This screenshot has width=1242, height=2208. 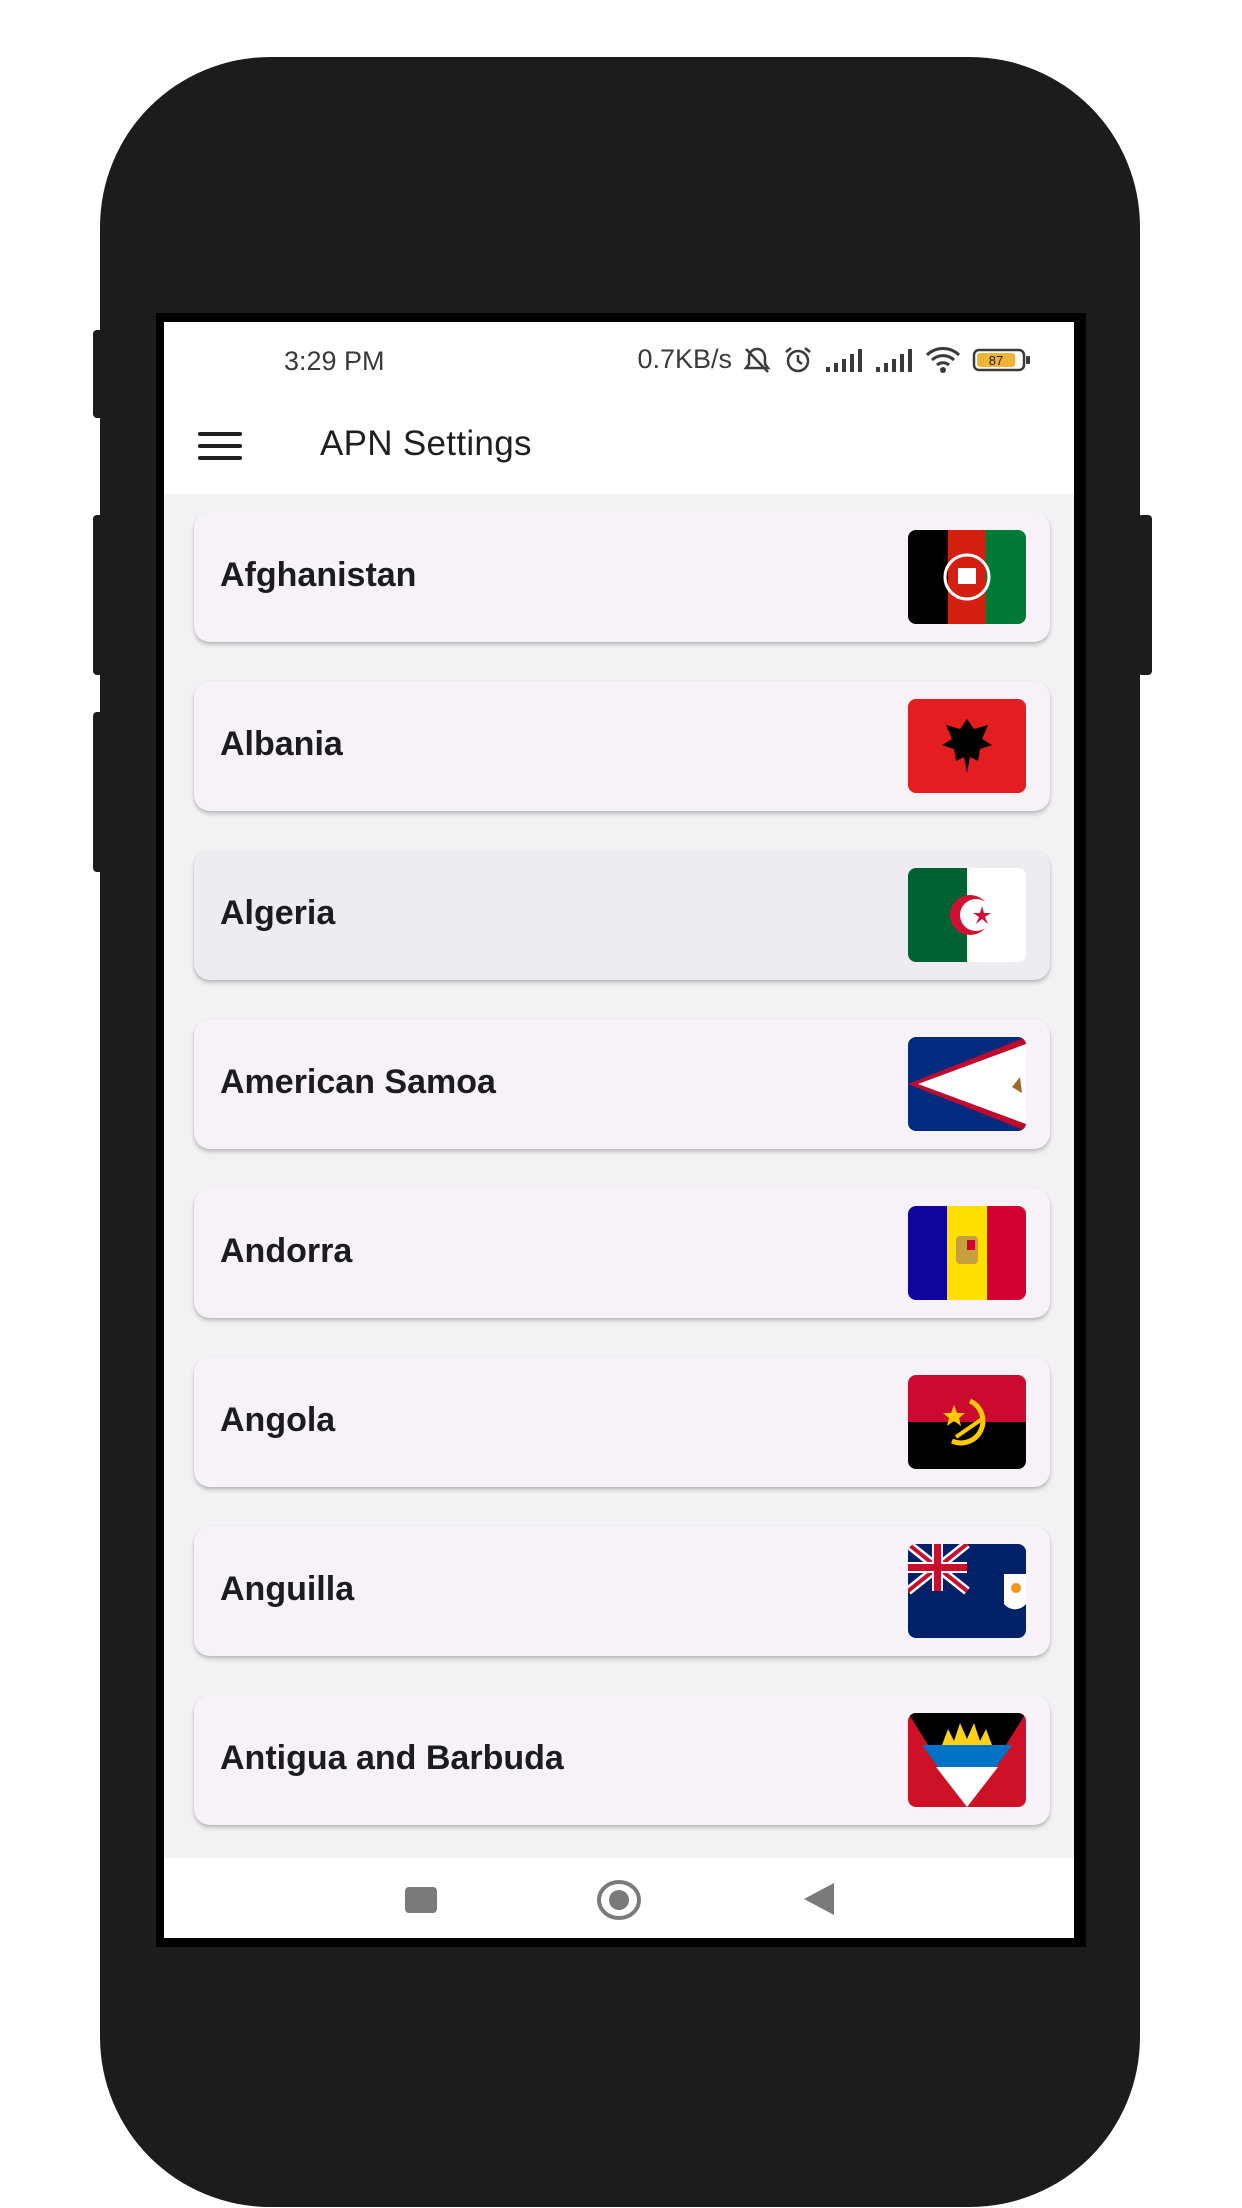 I want to click on app-bar: APN Settings, so click(x=619, y=448).